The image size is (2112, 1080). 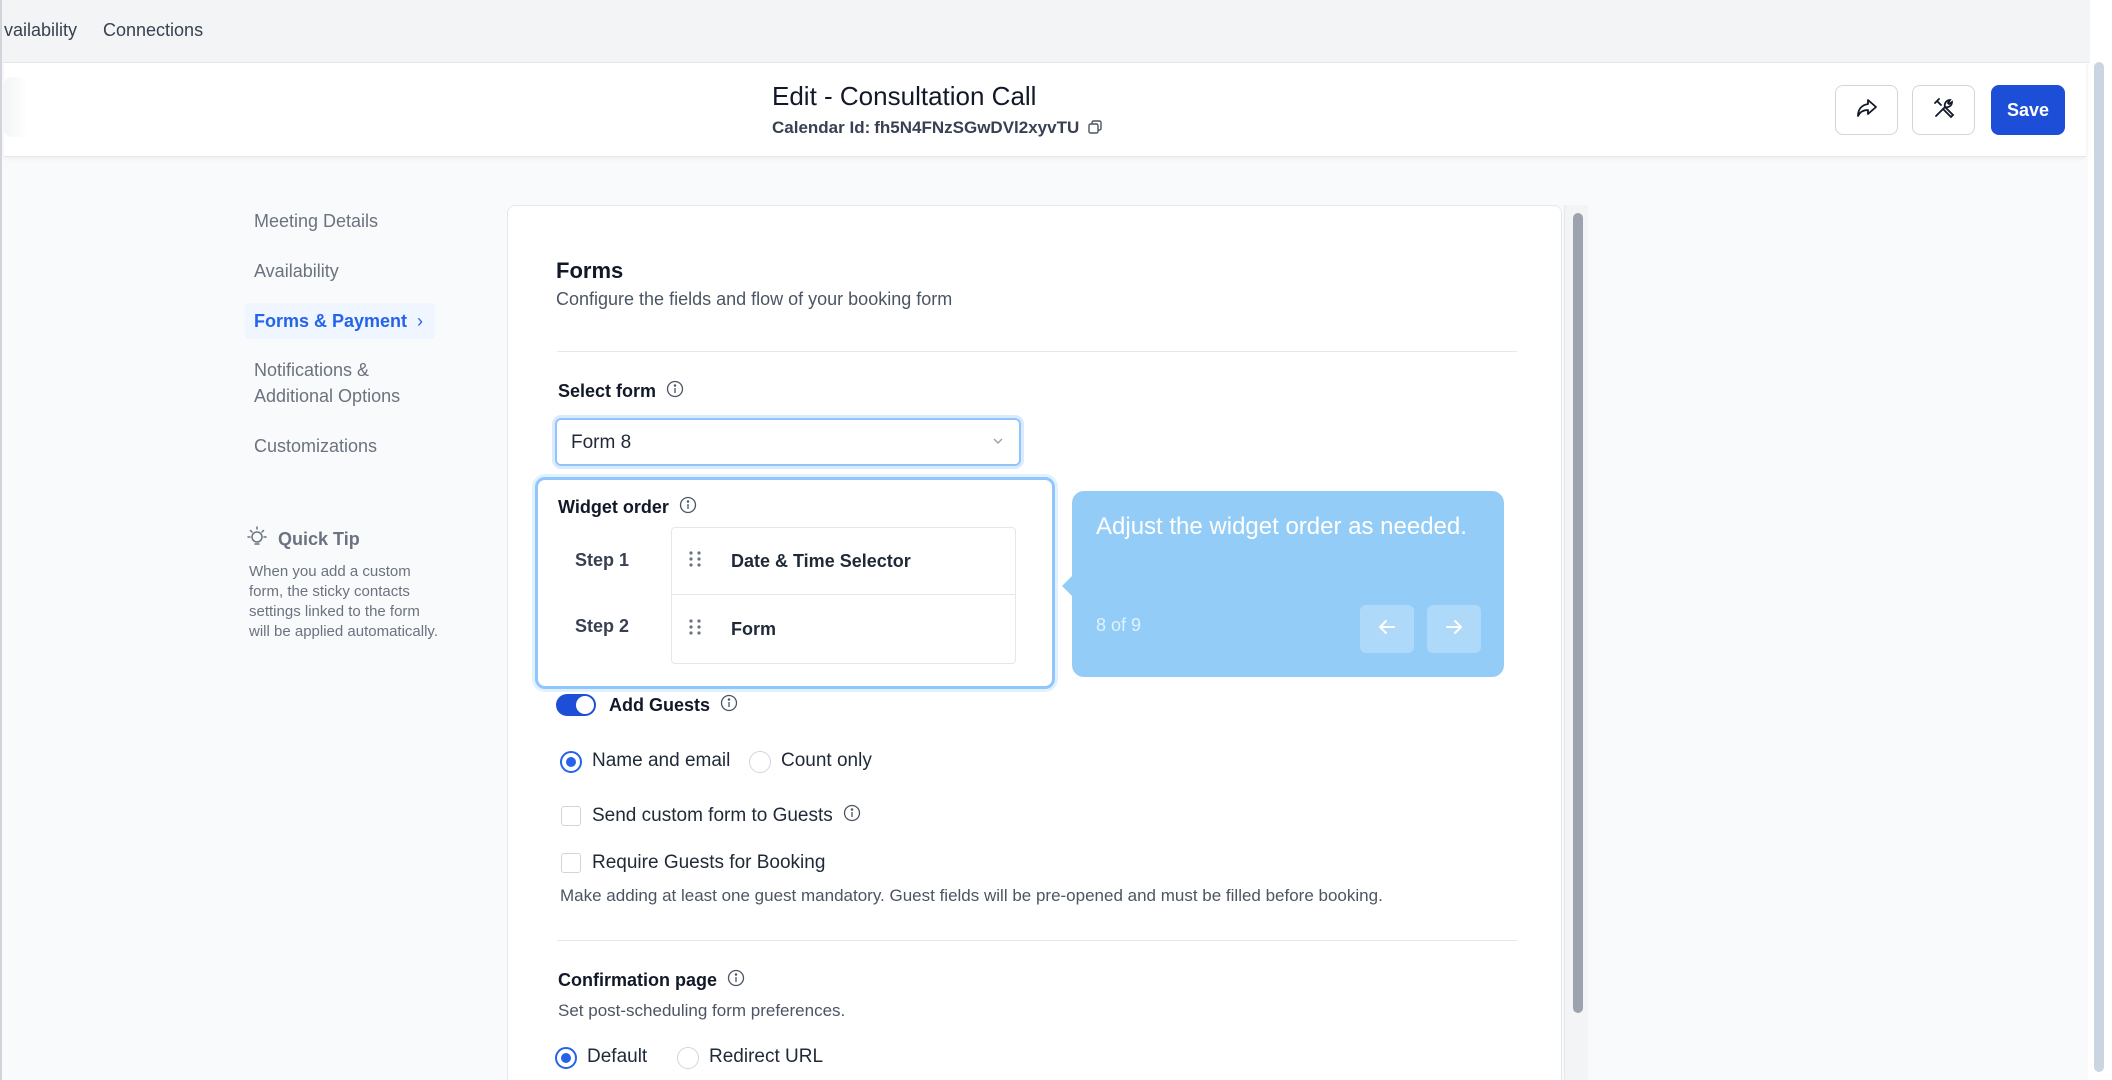 I want to click on widget-name: Date & Time Selector, so click(x=821, y=560).